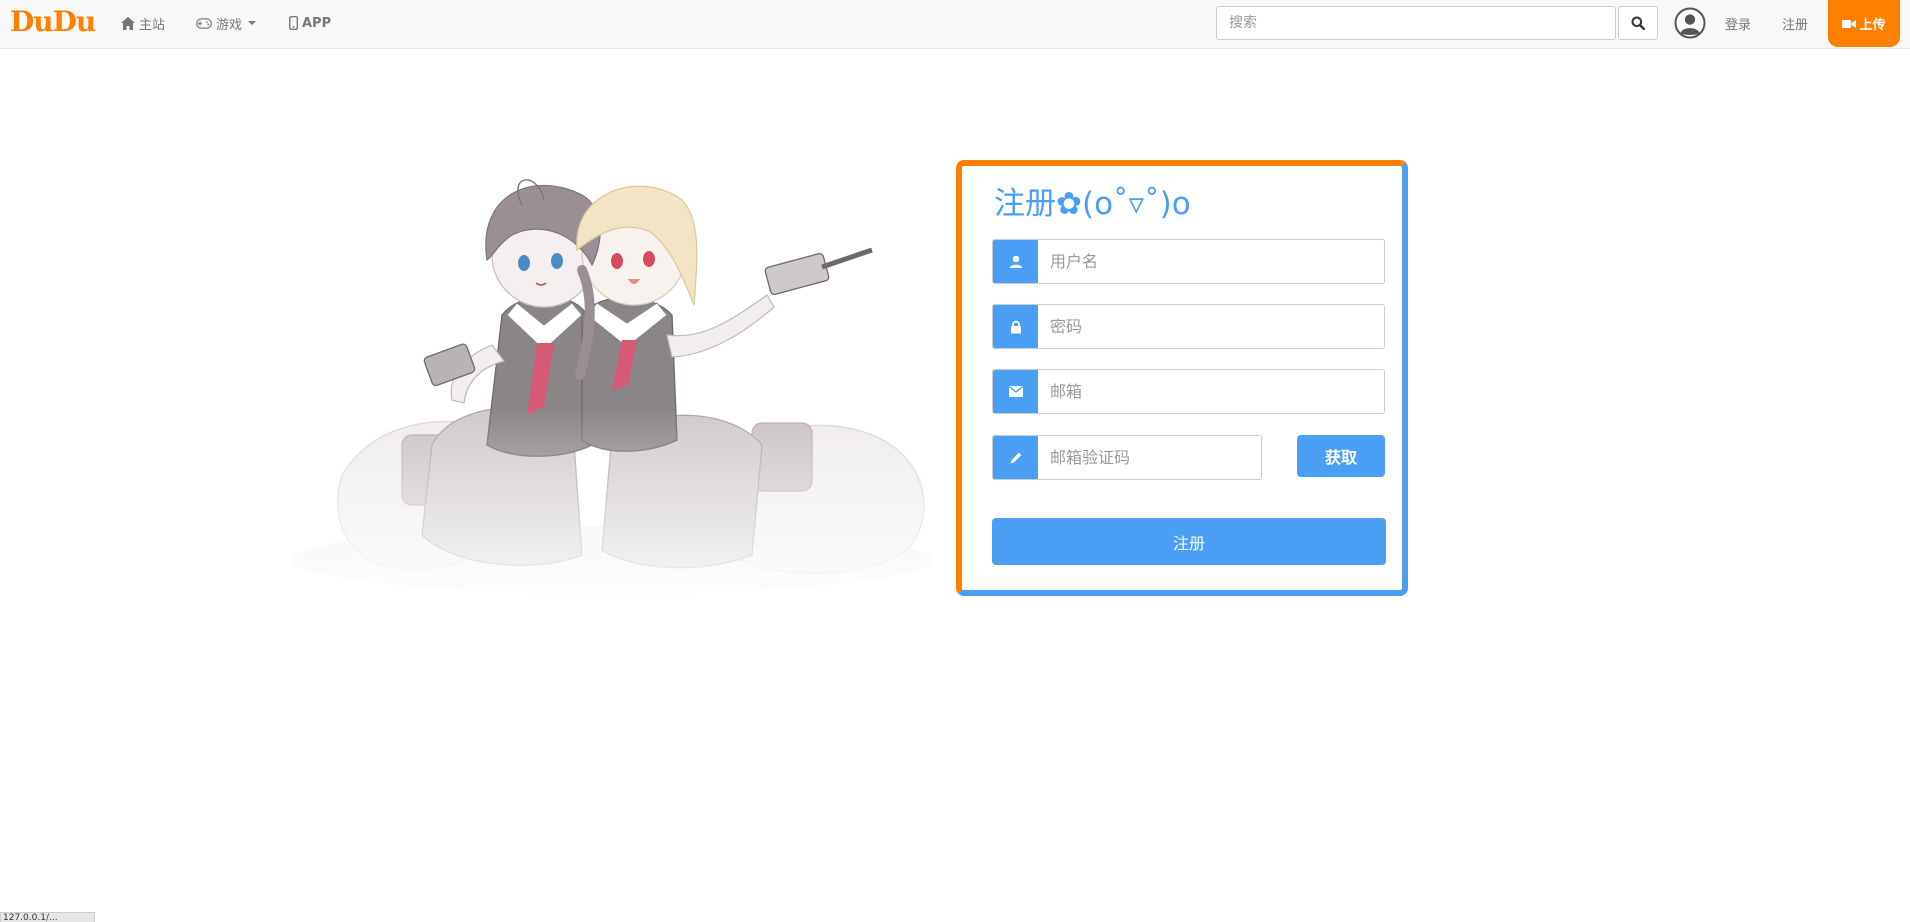  I want to click on email-code-input, so click(1149, 457).